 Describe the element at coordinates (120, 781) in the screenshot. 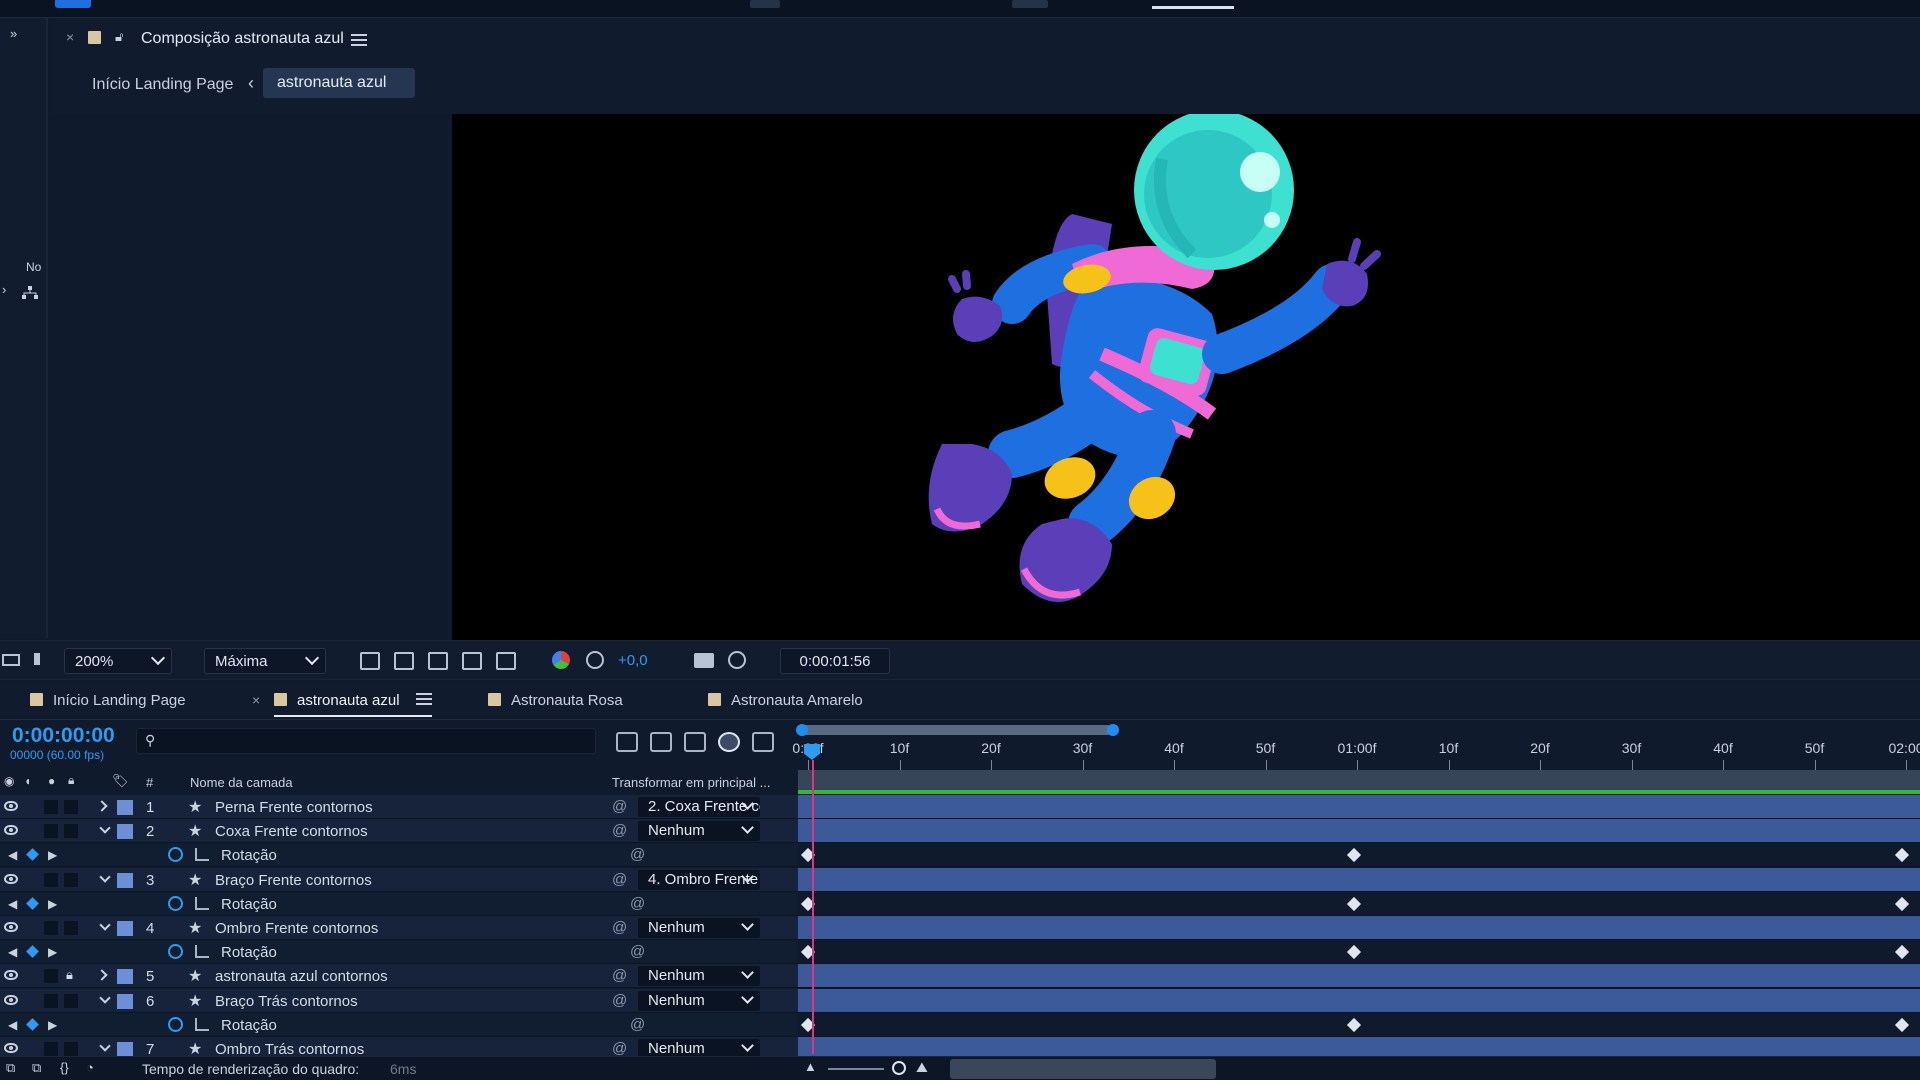

I see `label-column-icon: 🏷︎` at that location.